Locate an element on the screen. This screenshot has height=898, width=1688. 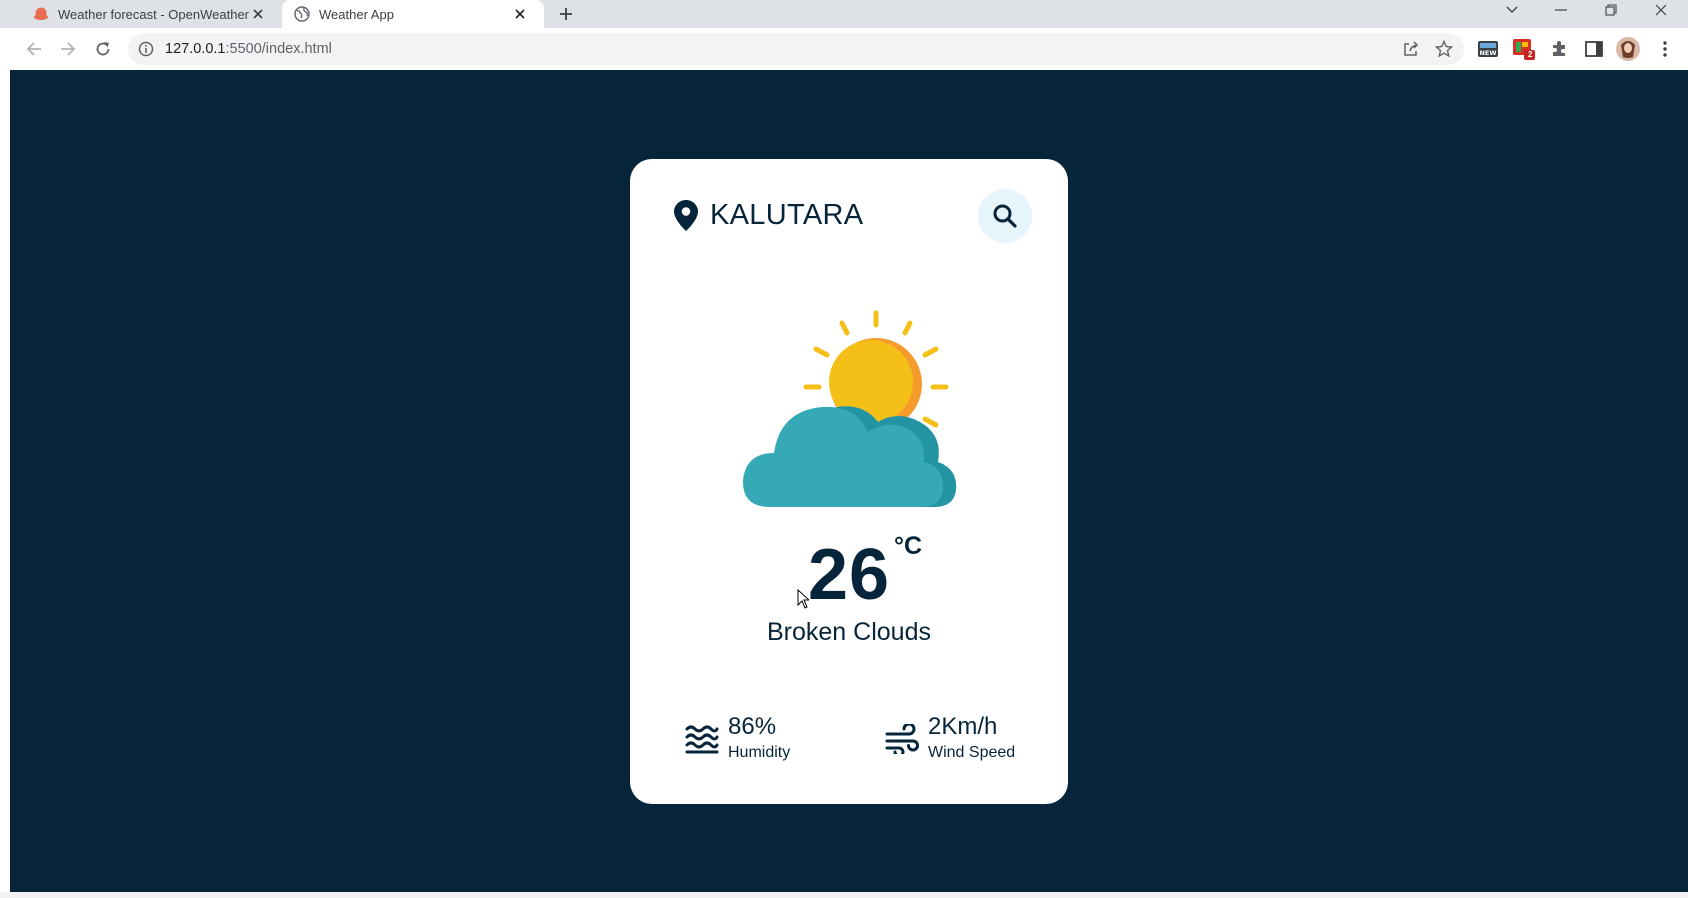
side-panel-icon is located at coordinates (1594, 49).